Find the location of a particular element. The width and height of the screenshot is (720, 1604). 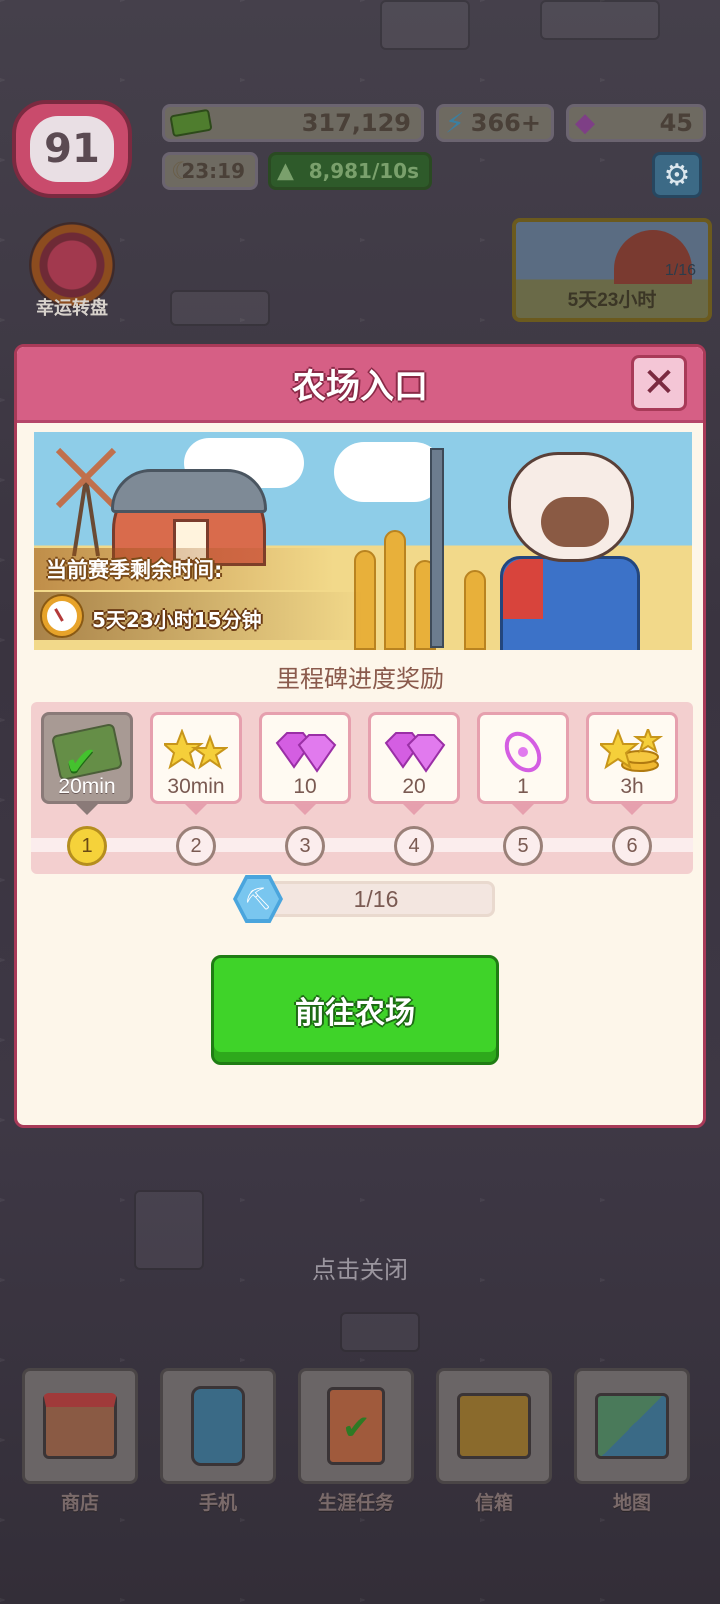

milestone-node-5: 5 is located at coordinates (523, 846).